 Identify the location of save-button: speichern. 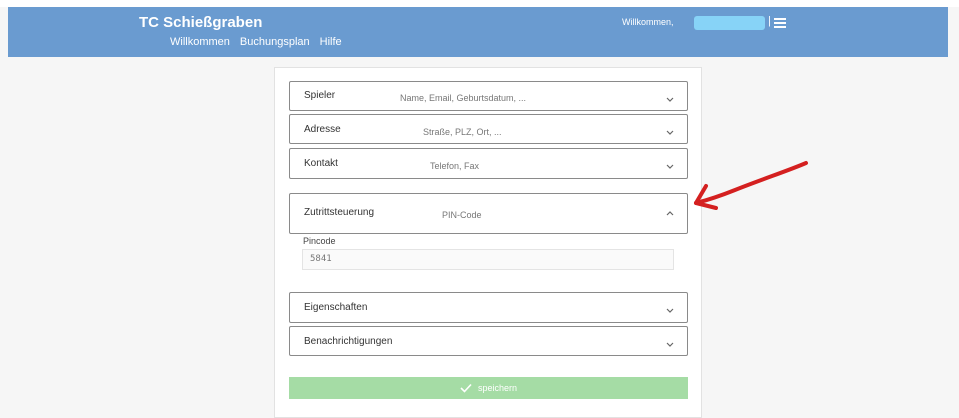
(488, 388).